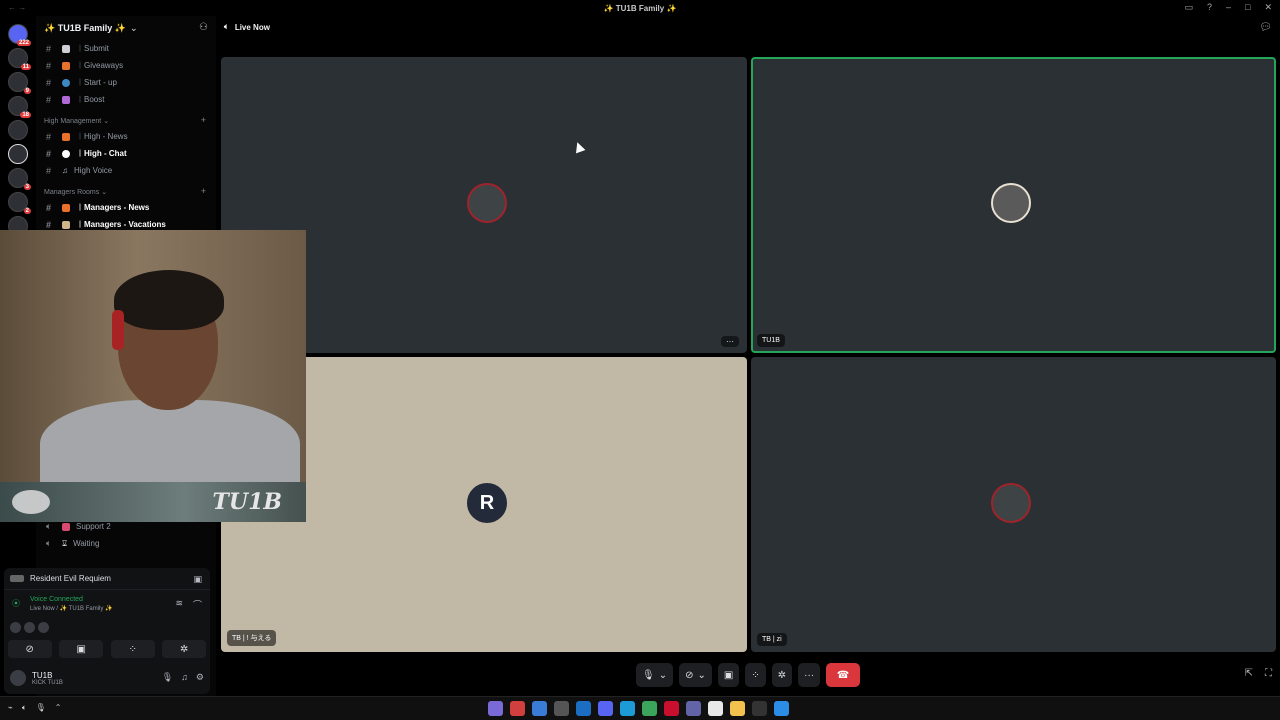 This screenshot has height=720, width=1280. Describe the element at coordinates (179, 604) in the screenshot. I see `noise-suppression-icon: ≋` at that location.